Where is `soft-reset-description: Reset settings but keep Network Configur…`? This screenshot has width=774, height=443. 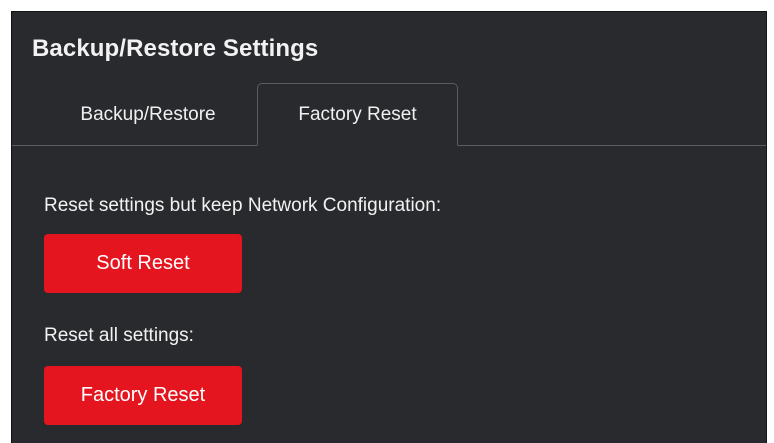 soft-reset-description: Reset settings but keep Network Configur… is located at coordinates (243, 205).